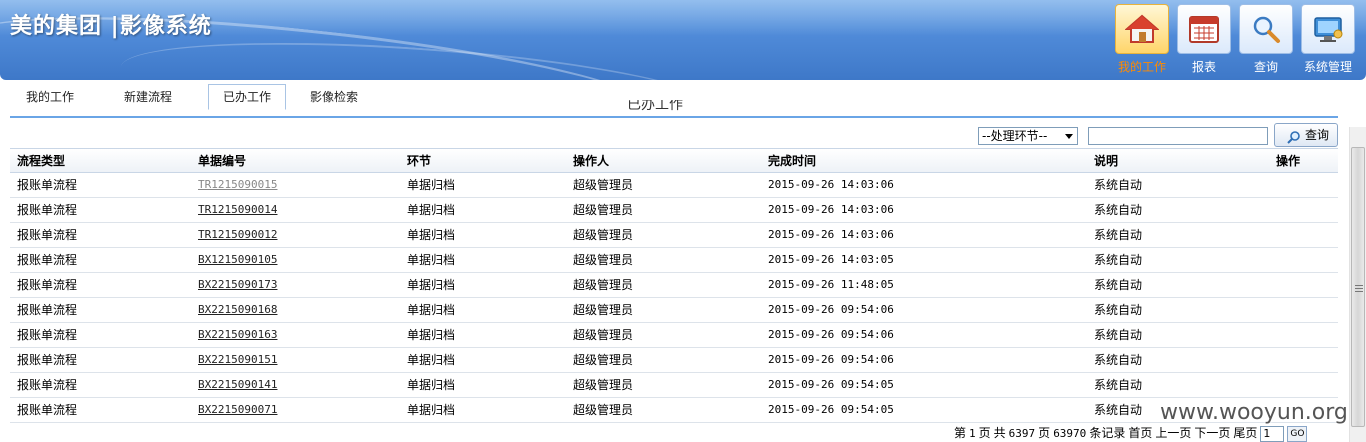 Image resolution: width=1366 pixels, height=442 pixels. I want to click on search-button: 查询, so click(1306, 135).